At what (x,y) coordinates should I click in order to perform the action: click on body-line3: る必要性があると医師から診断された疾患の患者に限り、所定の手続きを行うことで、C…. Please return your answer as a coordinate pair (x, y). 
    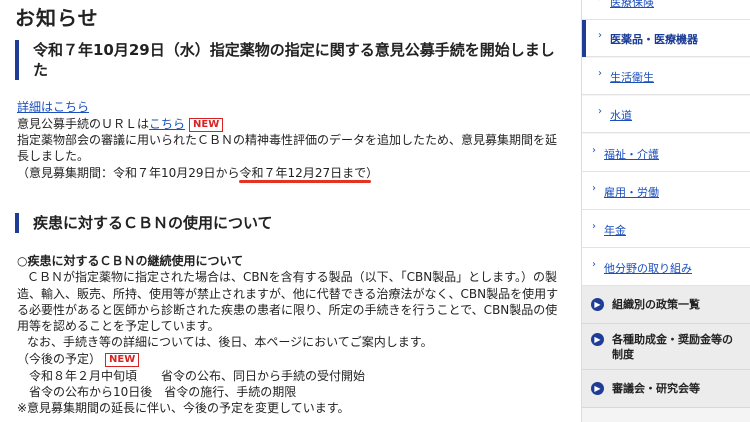
    Looking at the image, I should click on (287, 310).